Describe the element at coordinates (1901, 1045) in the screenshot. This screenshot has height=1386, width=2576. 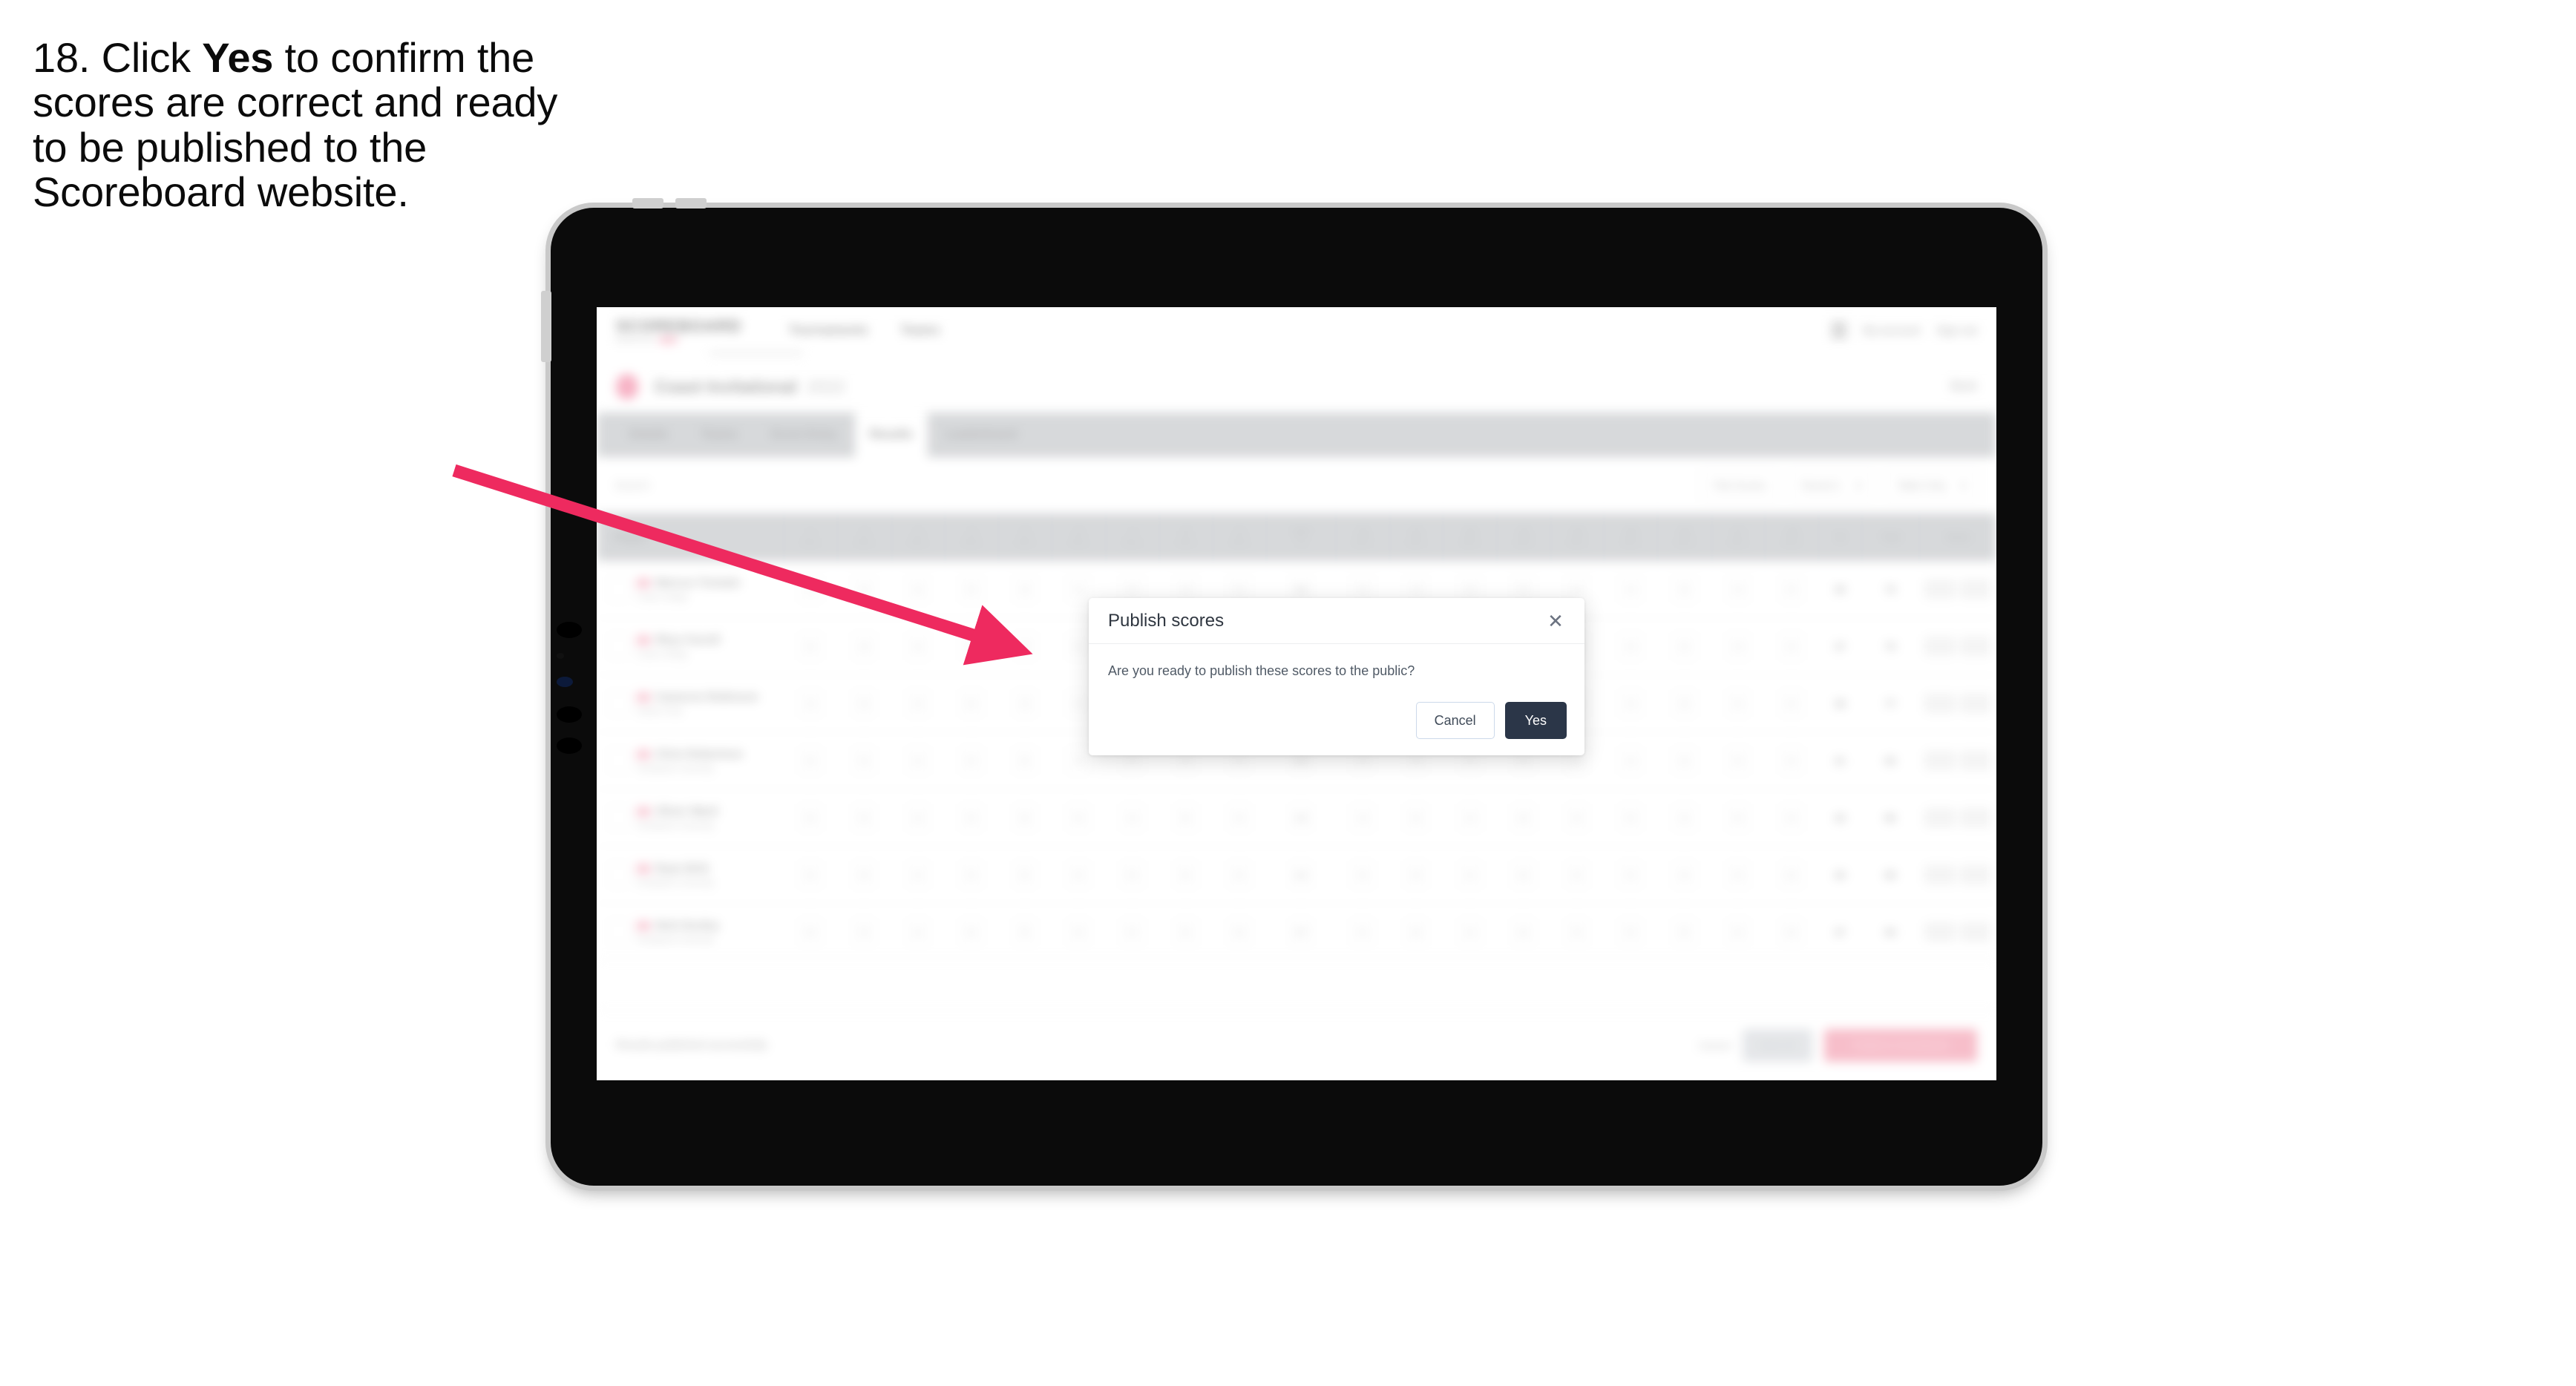
I see `publish-to-scoreboard-button: Publish to Scoreboard` at that location.